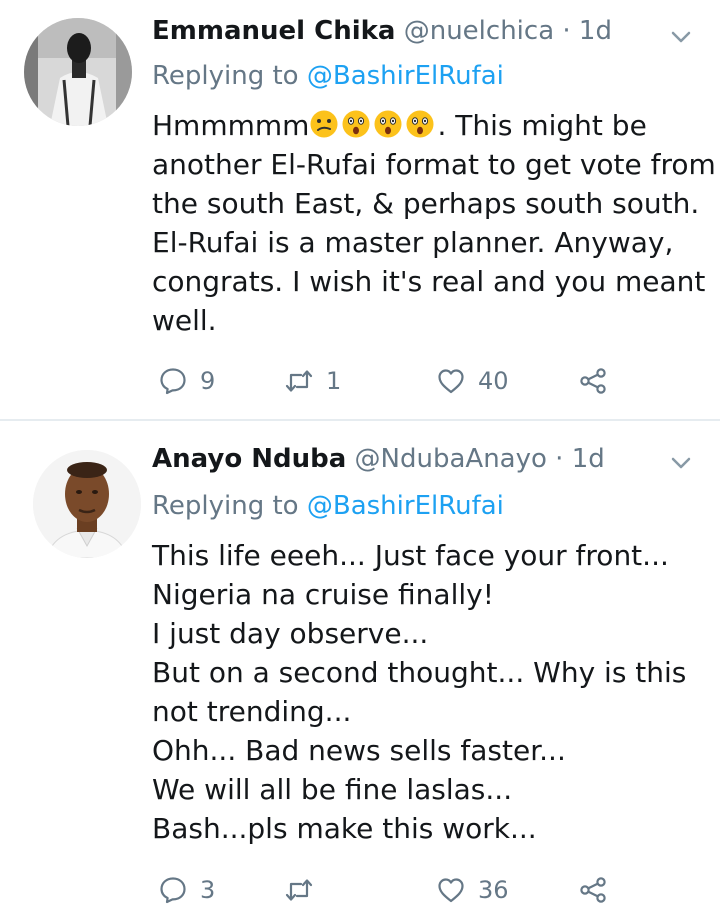 The width and height of the screenshot is (720, 922). I want to click on like-count: 36, so click(493, 890).